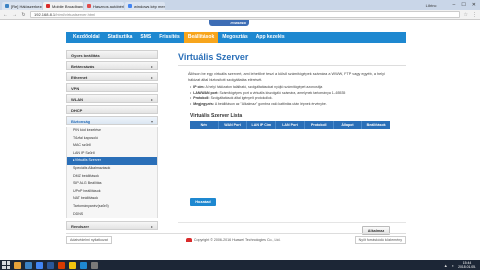 The image size is (480, 270). What do you see at coordinates (112, 98) in the screenshot?
I see `sidebar-section: WLAN ▸` at bounding box center [112, 98].